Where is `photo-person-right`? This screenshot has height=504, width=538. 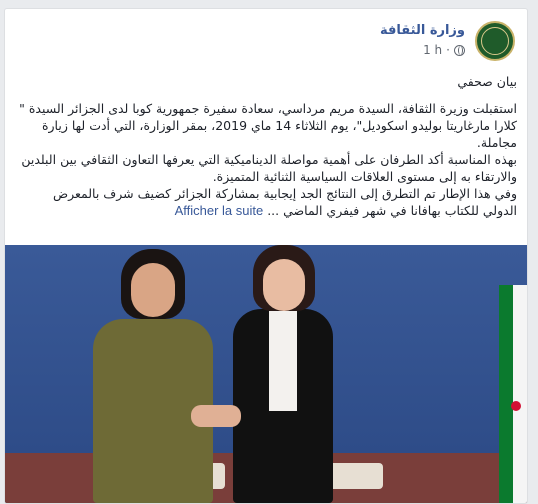
photo-person-right is located at coordinates (282, 374).